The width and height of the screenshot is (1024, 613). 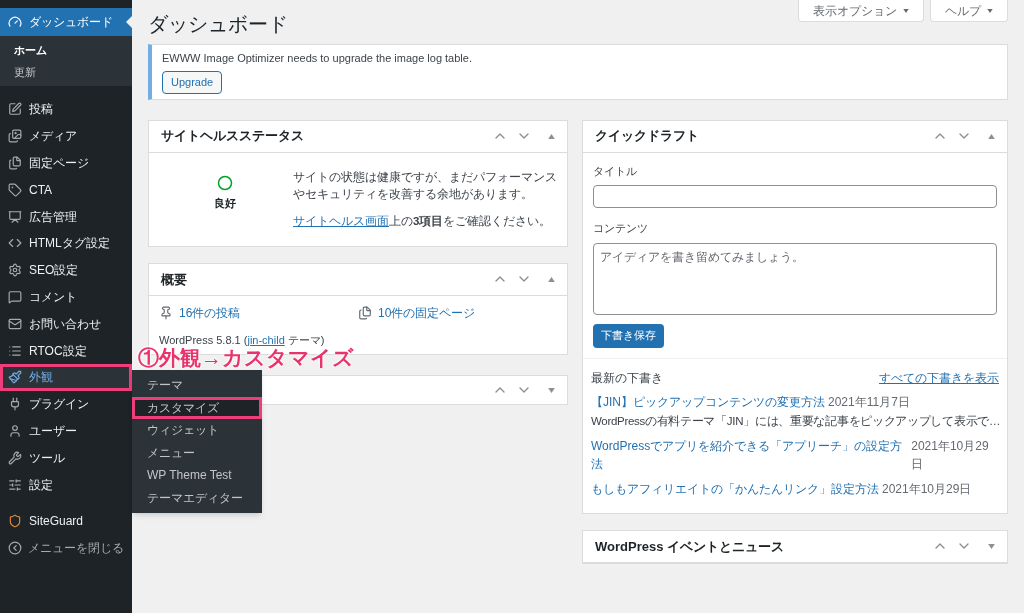 I want to click on sidebar-item: ダッシュボード, so click(x=66, y=22).